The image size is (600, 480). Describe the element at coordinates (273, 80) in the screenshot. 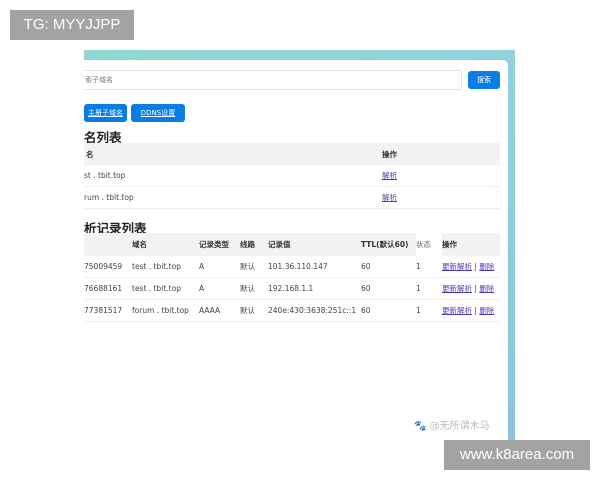

I see `search-input: 索子域名` at that location.